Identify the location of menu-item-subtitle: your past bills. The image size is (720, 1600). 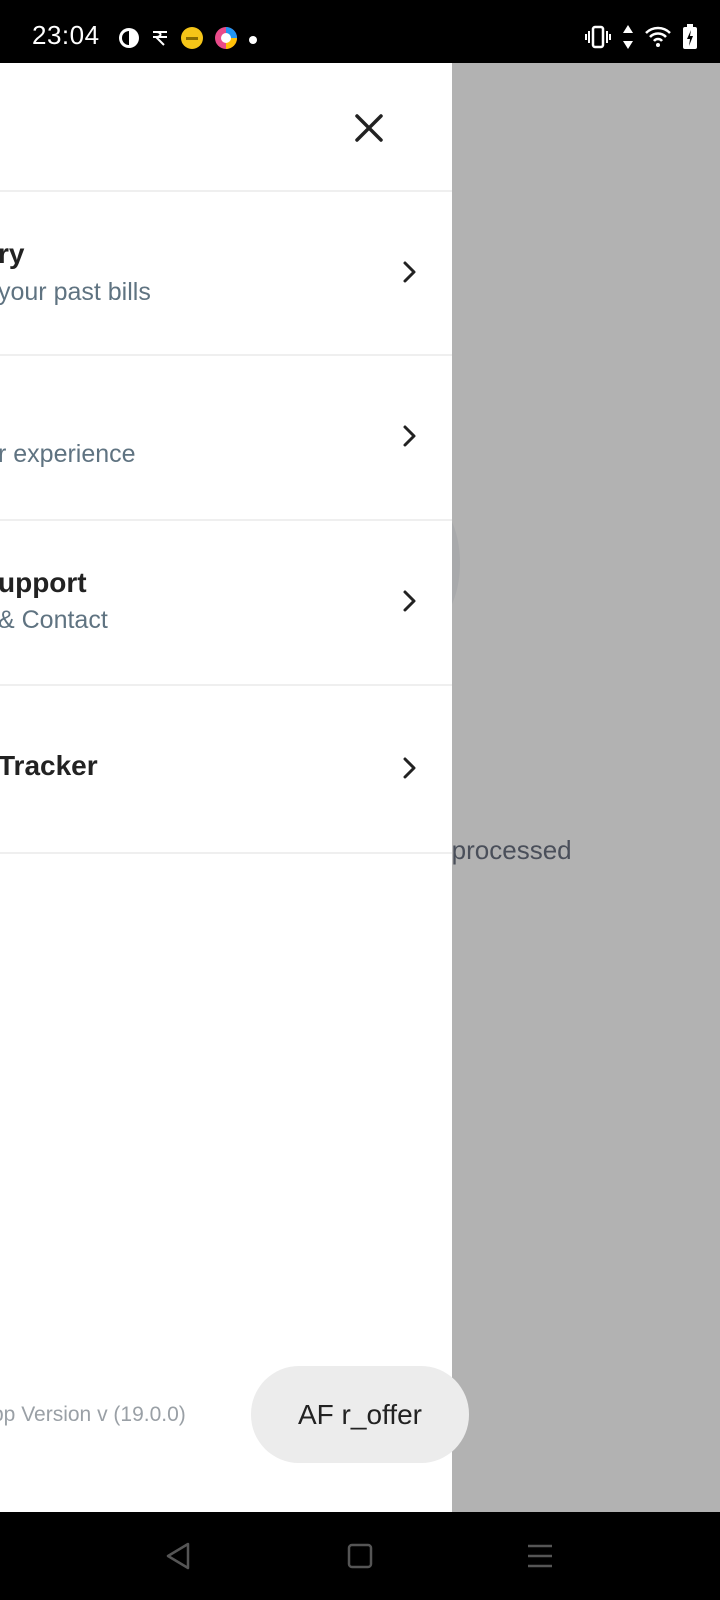
(75, 292).